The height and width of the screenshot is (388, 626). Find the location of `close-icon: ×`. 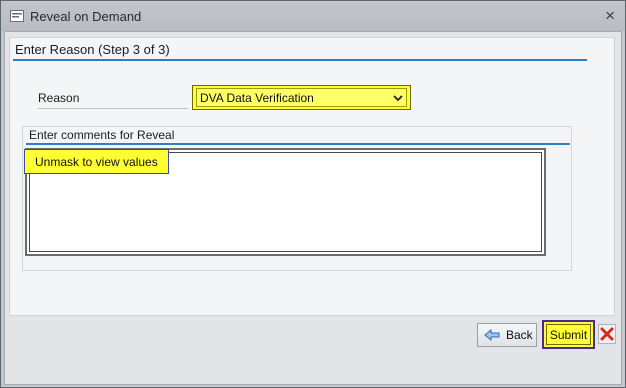

close-icon: × is located at coordinates (610, 16).